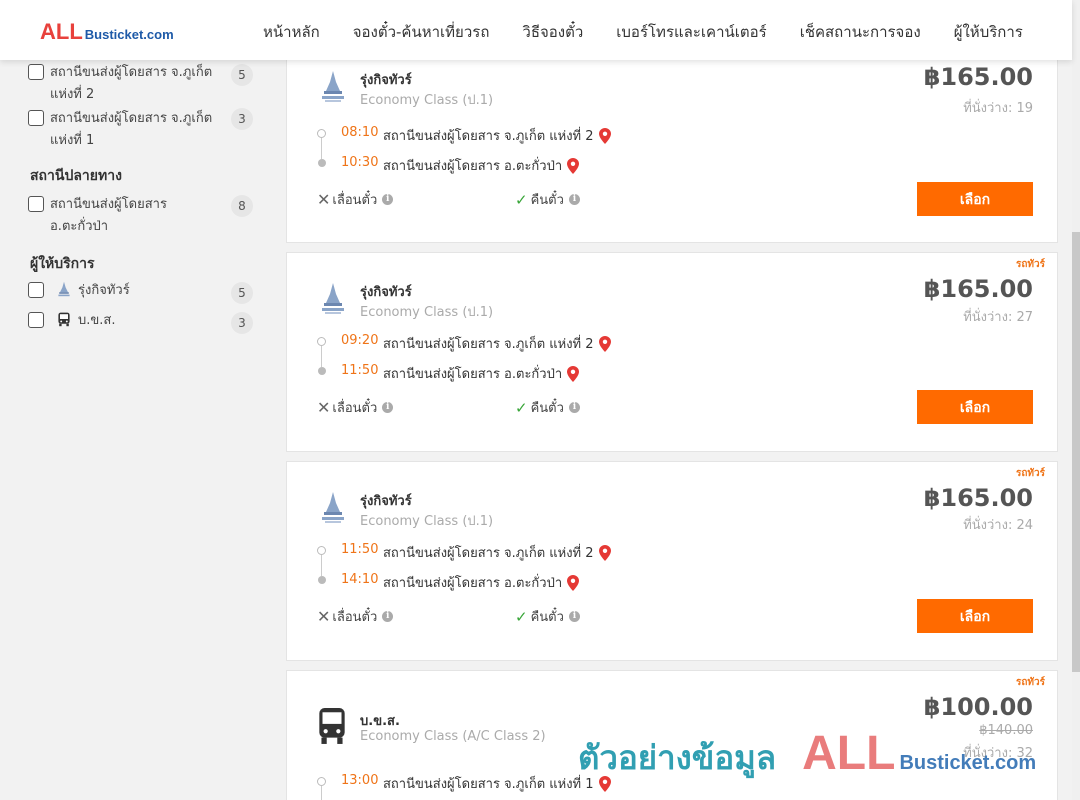  Describe the element at coordinates (849, 753) in the screenshot. I see `watermark-logo-all: ALL` at that location.